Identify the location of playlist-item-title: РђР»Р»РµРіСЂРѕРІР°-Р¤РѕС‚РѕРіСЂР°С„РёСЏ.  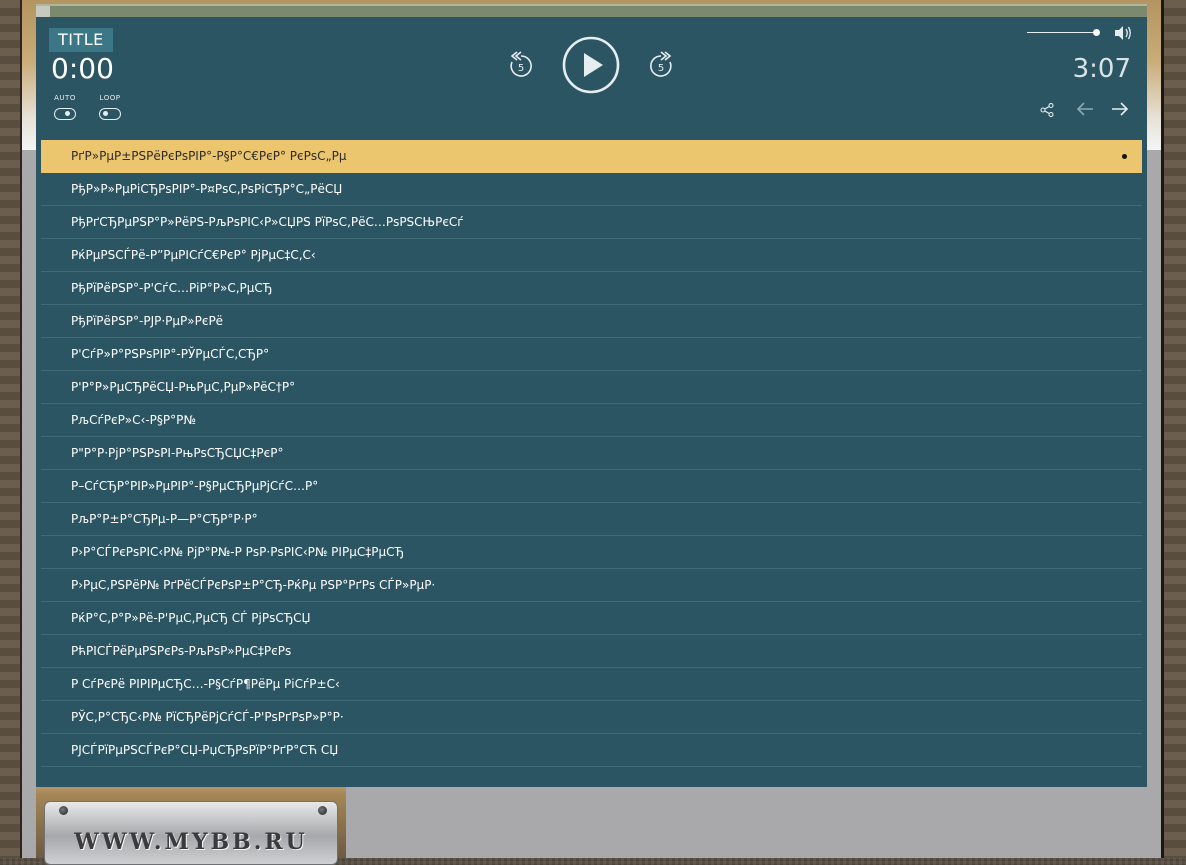
(207, 189).